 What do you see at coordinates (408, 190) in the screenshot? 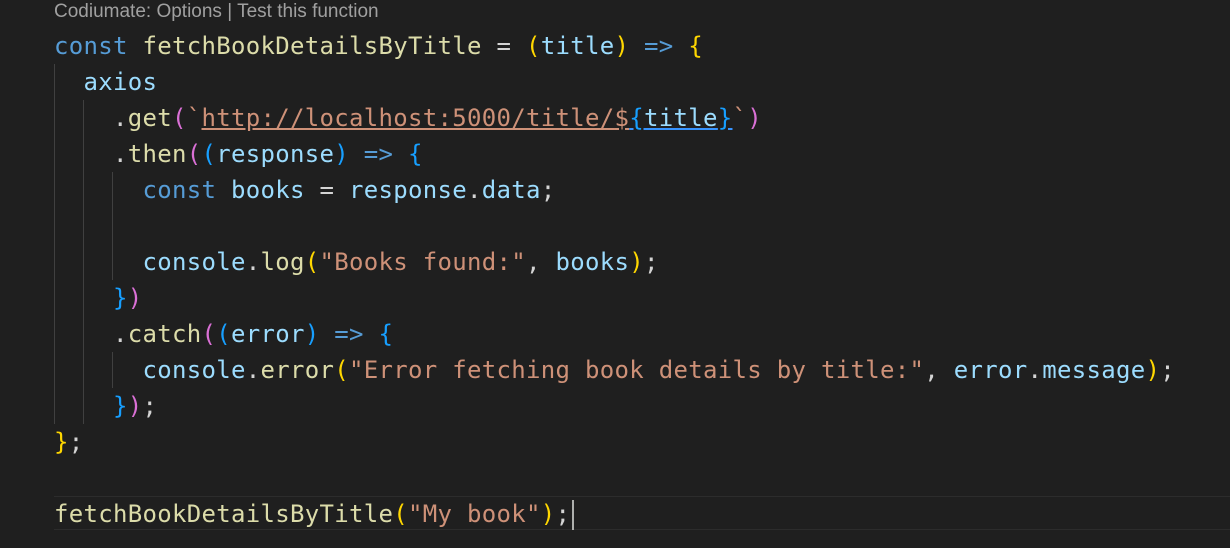
I see `identifier: response` at bounding box center [408, 190].